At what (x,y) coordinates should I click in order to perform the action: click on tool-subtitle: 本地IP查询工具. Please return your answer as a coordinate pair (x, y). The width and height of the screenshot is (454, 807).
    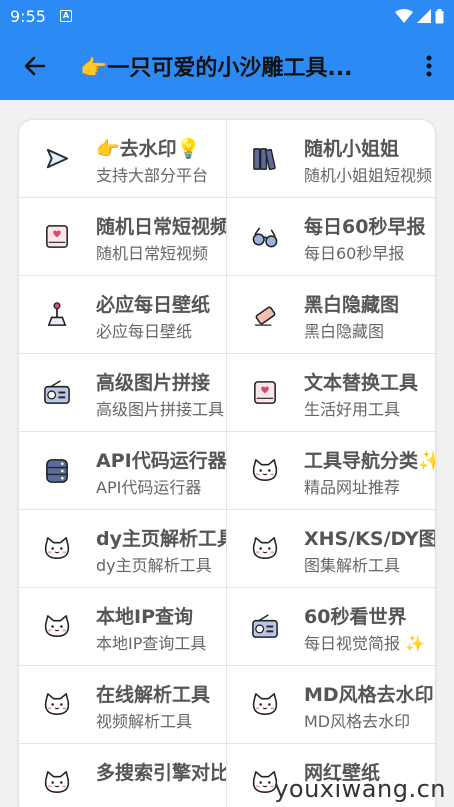
    Looking at the image, I should click on (151, 643).